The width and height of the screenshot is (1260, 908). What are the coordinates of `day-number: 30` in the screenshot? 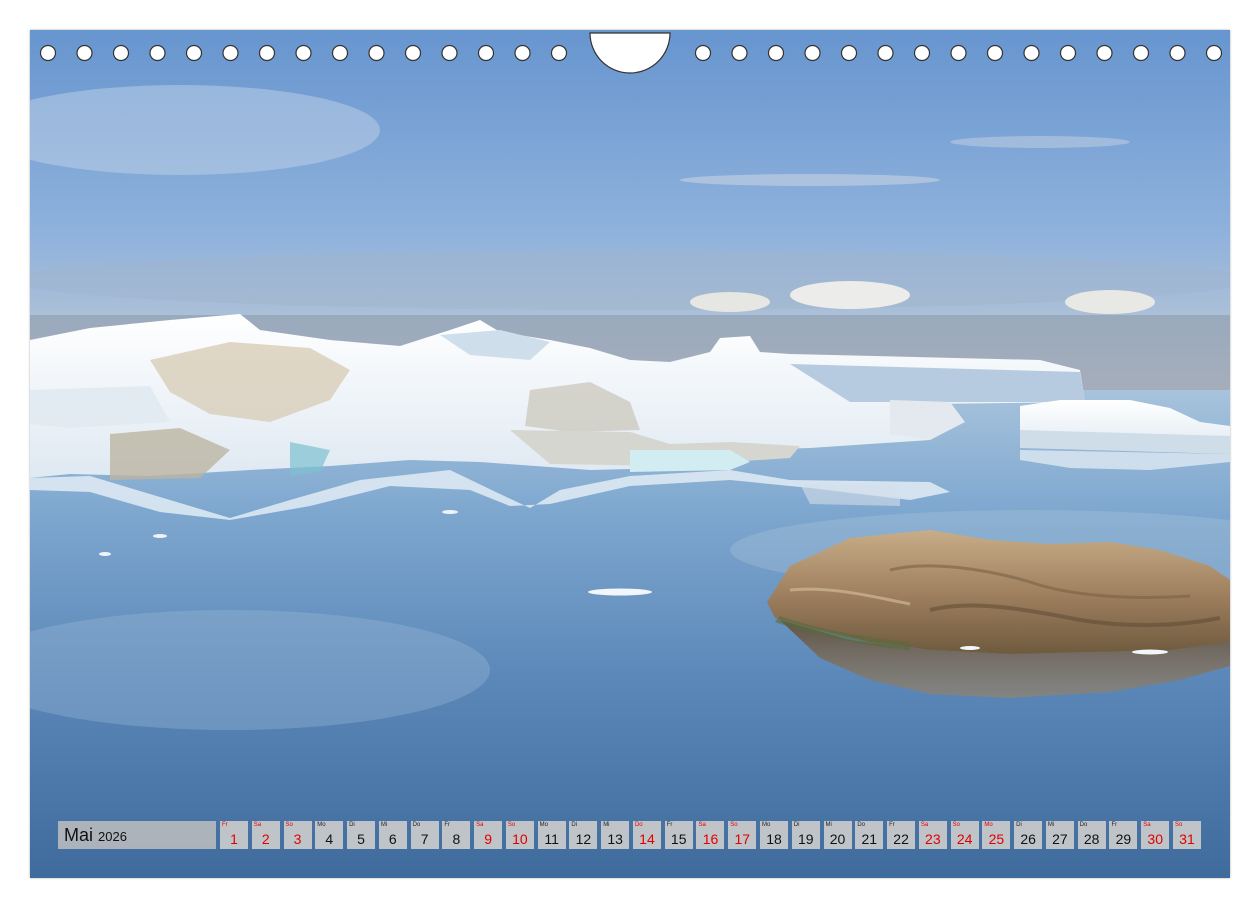 It's located at (1155, 839).